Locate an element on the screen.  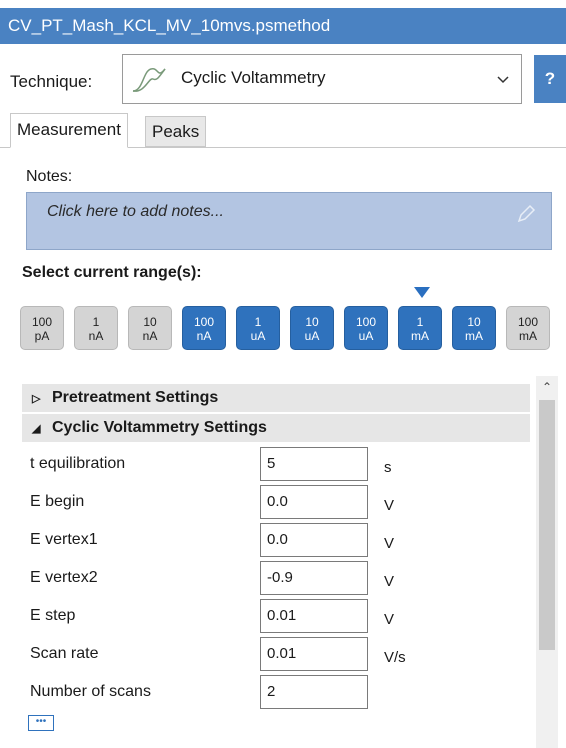
current-range-button: 10 mA is located at coordinates (474, 328).